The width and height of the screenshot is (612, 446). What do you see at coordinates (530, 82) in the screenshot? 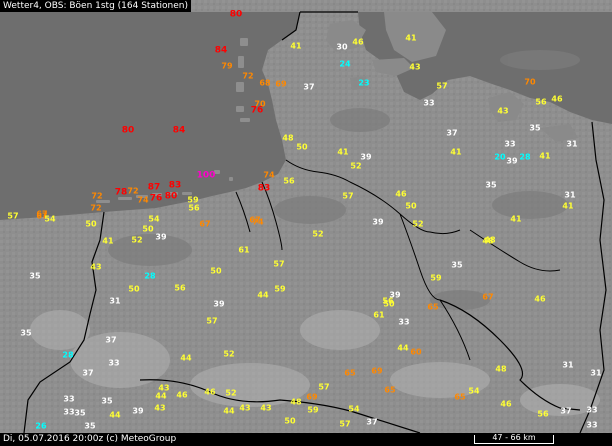
I see `station-label: 70` at bounding box center [530, 82].